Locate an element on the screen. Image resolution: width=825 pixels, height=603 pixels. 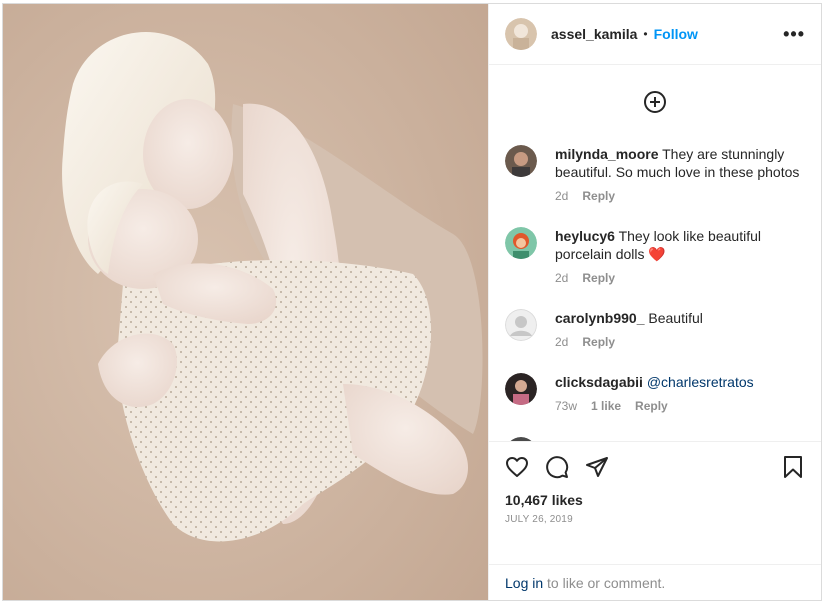
comment-icon is located at coordinates (557, 467).